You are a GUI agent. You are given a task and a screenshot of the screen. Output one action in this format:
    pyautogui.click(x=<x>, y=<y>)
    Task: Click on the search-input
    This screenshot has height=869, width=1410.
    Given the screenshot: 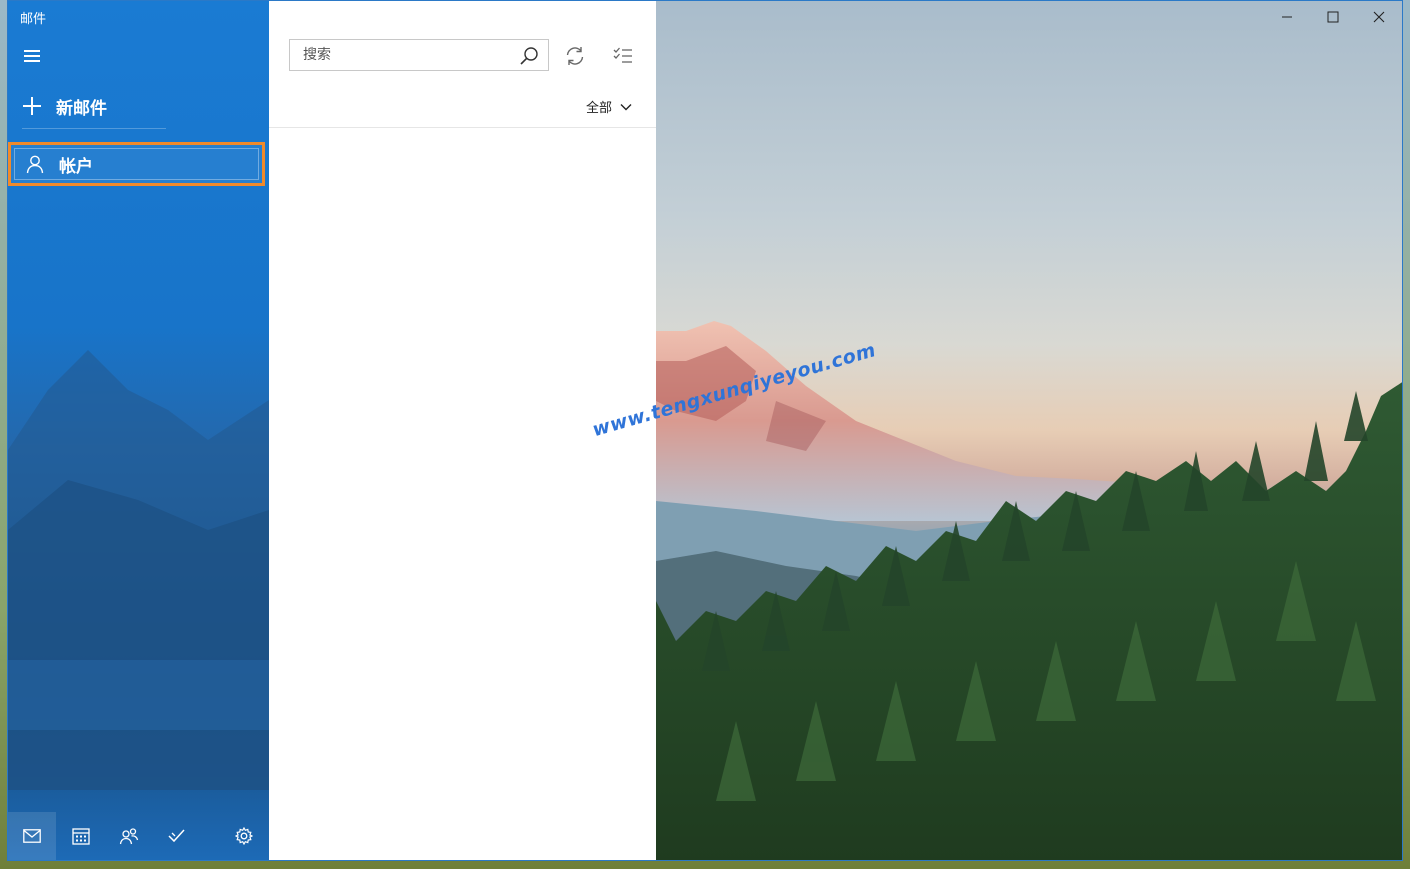 What is the action you would take?
    pyautogui.click(x=403, y=55)
    